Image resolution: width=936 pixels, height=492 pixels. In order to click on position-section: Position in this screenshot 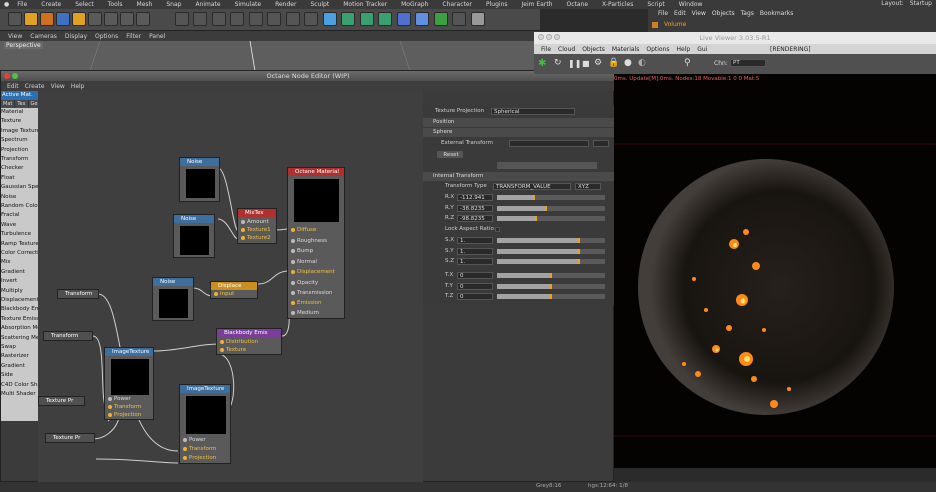, I will do `click(519, 122)`.